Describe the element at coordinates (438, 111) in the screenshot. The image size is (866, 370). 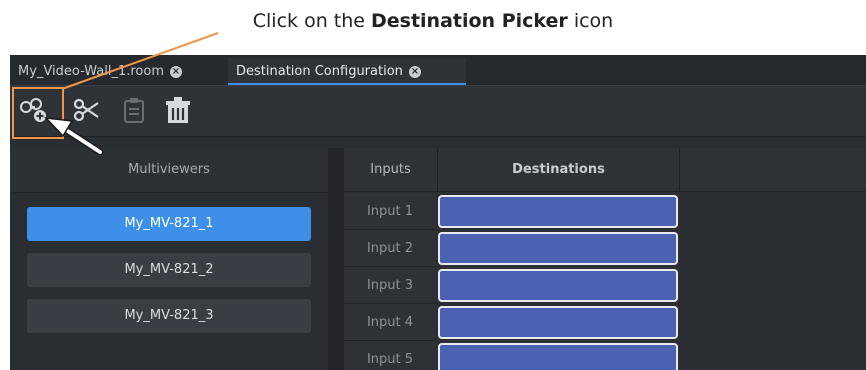
I see `toolbar` at that location.